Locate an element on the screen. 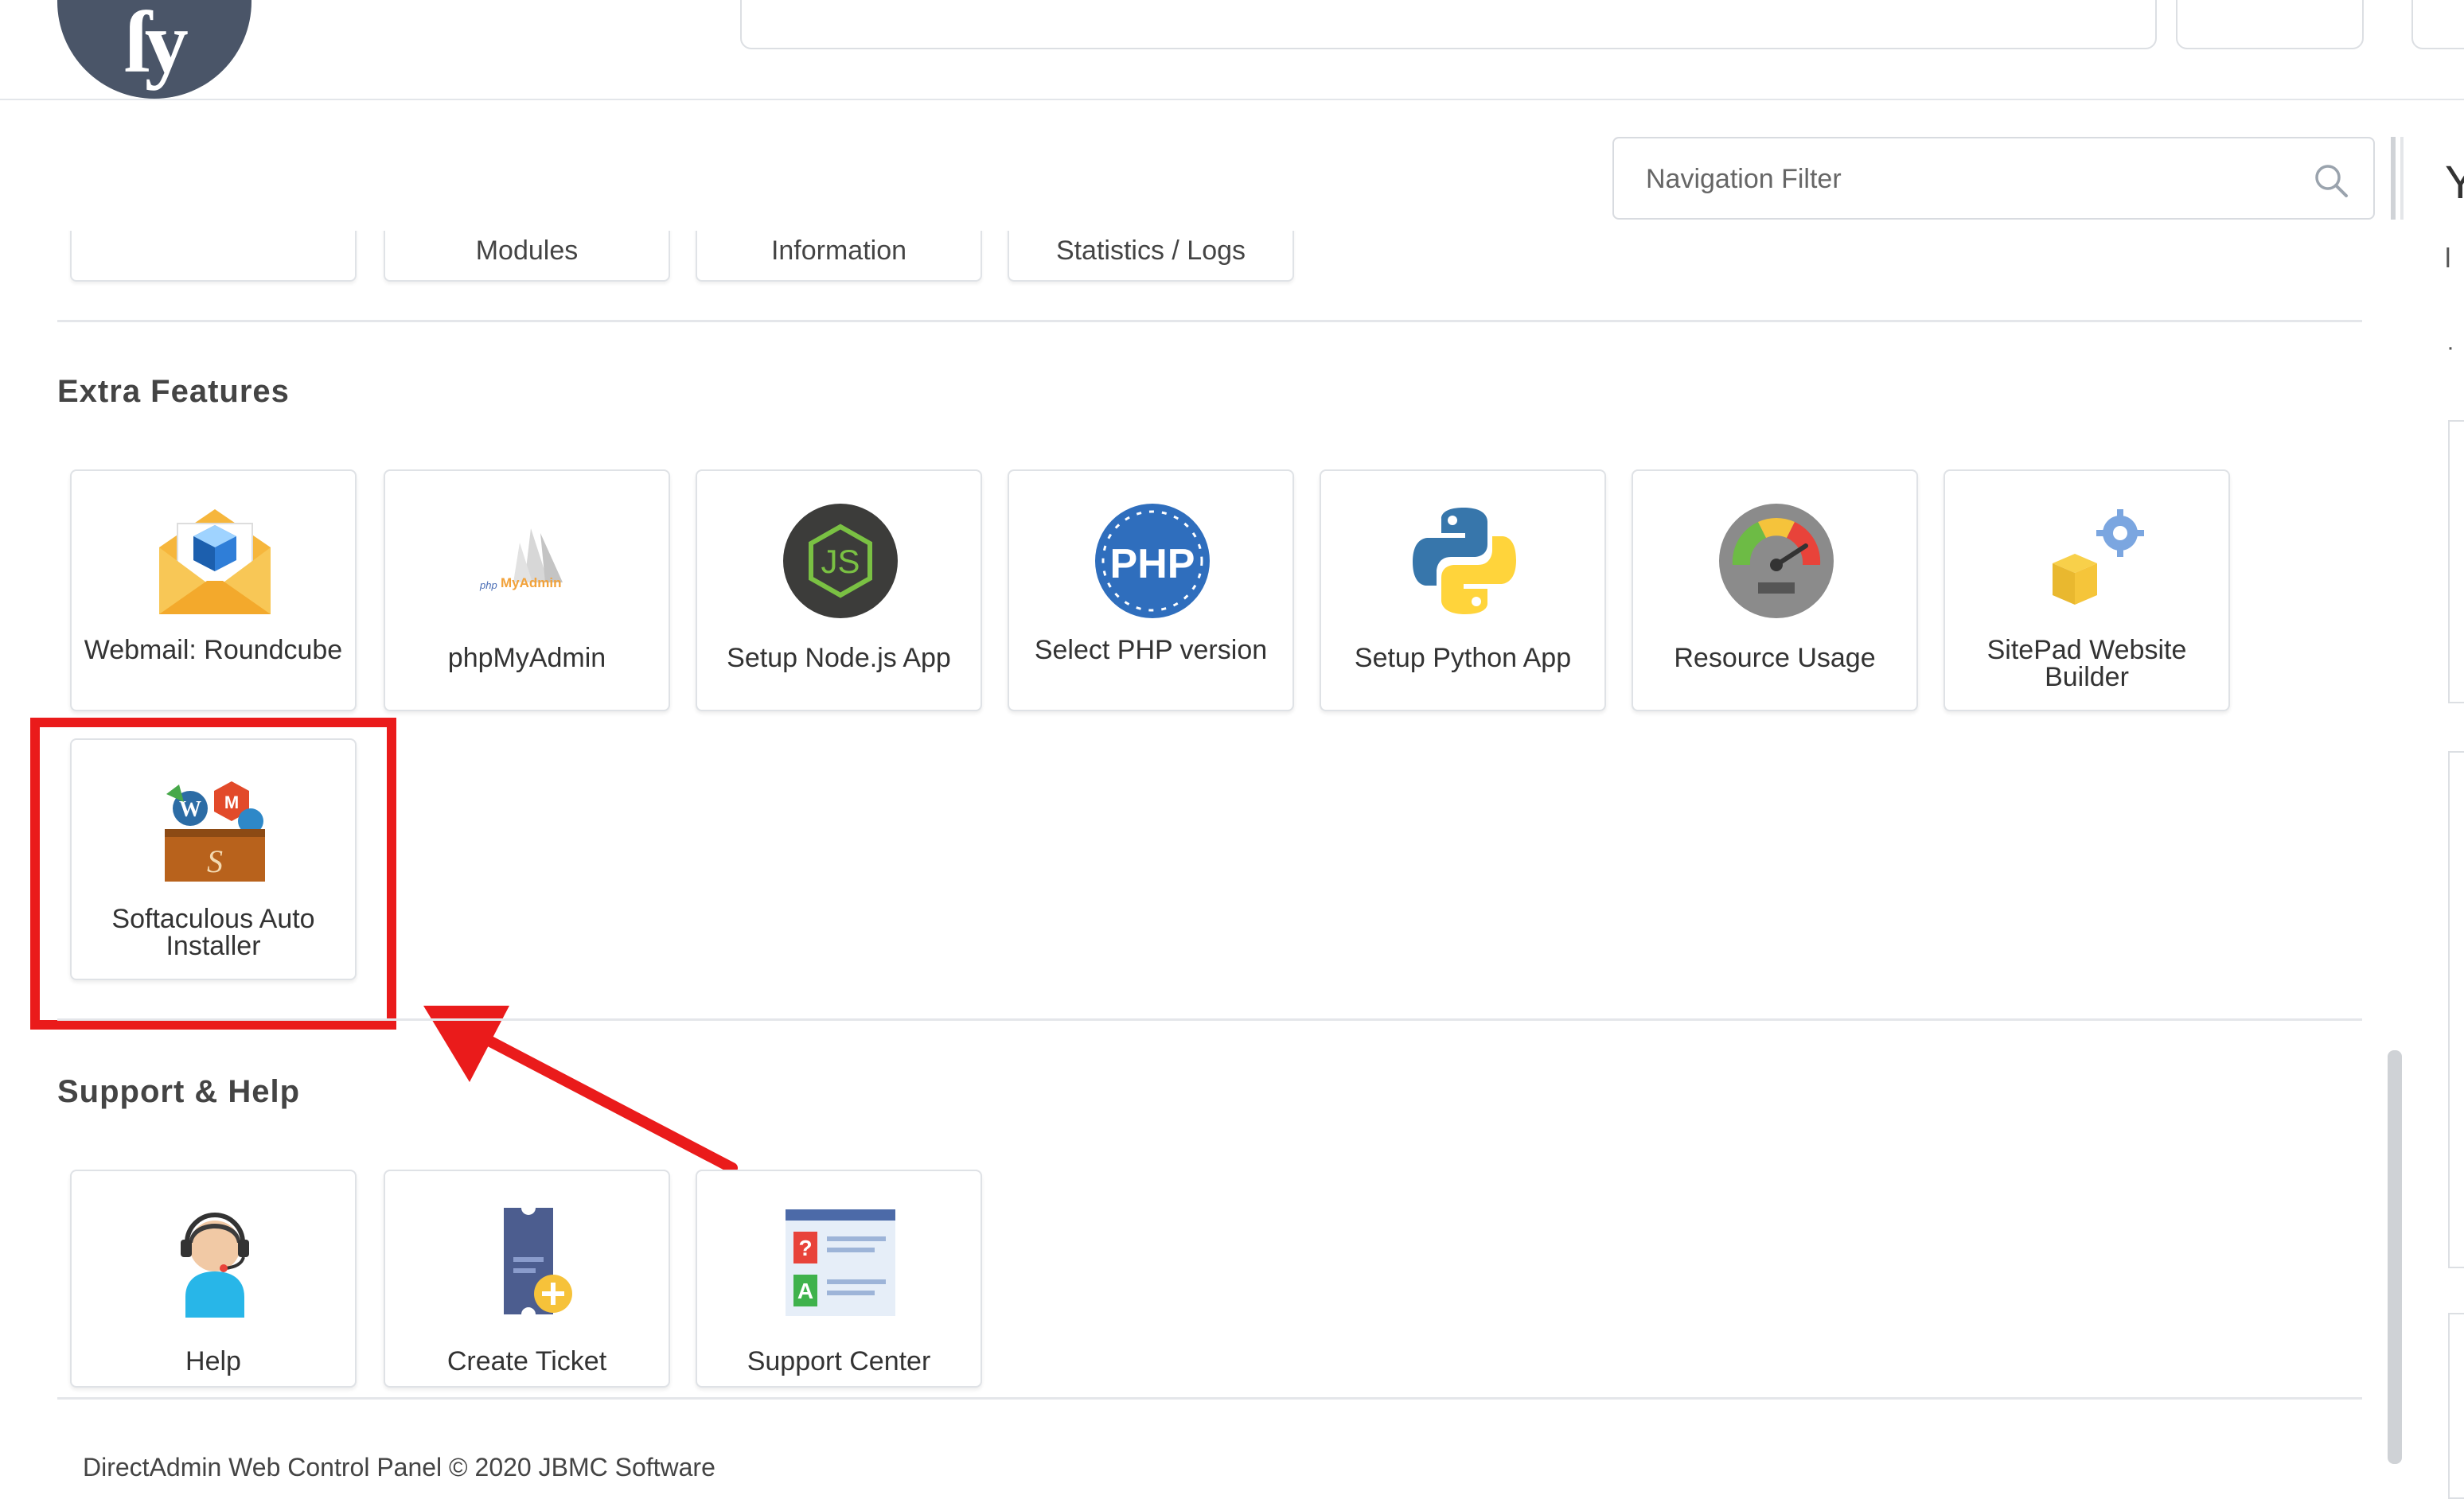  tile-label: Help is located at coordinates (213, 1361).